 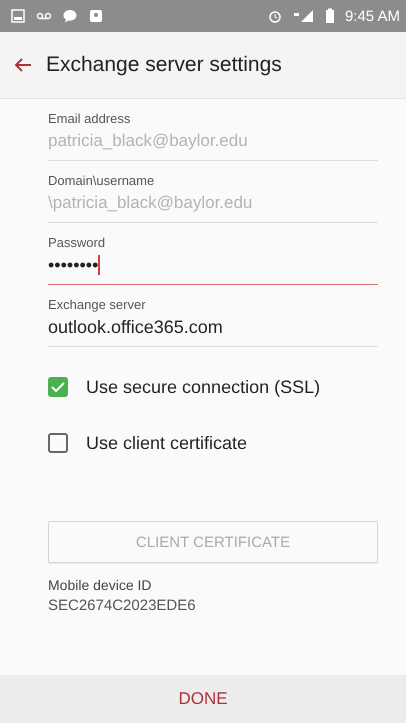 What do you see at coordinates (329, 16) in the screenshot?
I see `battery-icon` at bounding box center [329, 16].